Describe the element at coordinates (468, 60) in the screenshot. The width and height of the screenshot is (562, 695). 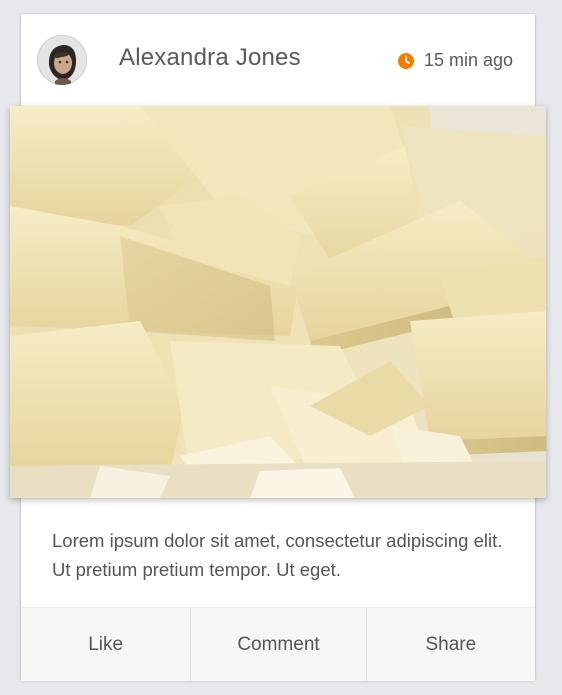
I see `timestamp-text: 15 min ago` at that location.